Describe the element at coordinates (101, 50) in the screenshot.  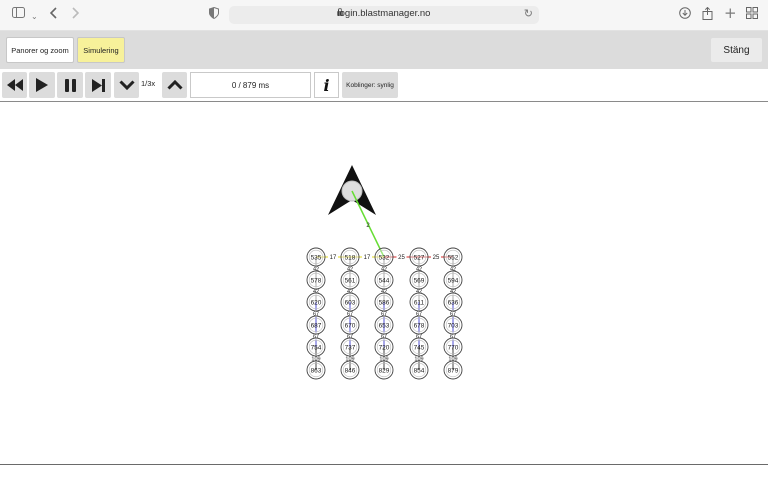
I see `simulation-button: Simulering` at that location.